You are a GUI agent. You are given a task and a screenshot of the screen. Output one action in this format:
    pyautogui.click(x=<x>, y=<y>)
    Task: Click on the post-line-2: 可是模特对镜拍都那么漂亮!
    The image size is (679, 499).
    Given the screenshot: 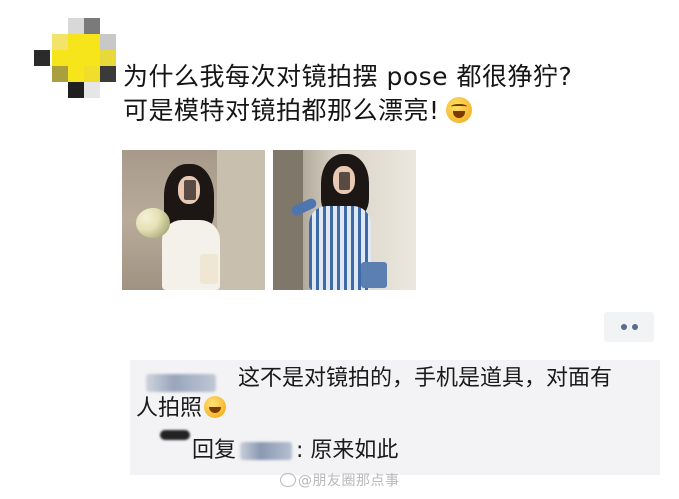 What is the action you would take?
    pyautogui.click(x=383, y=111)
    